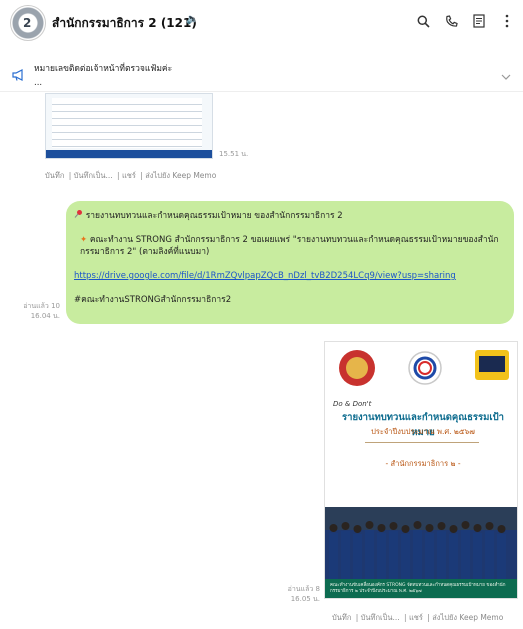  What do you see at coordinates (423, 431) in the screenshot?
I see `poster-year: ประจำปีงบประมาณ พ.ศ. ๒๕๖๗` at bounding box center [423, 431].